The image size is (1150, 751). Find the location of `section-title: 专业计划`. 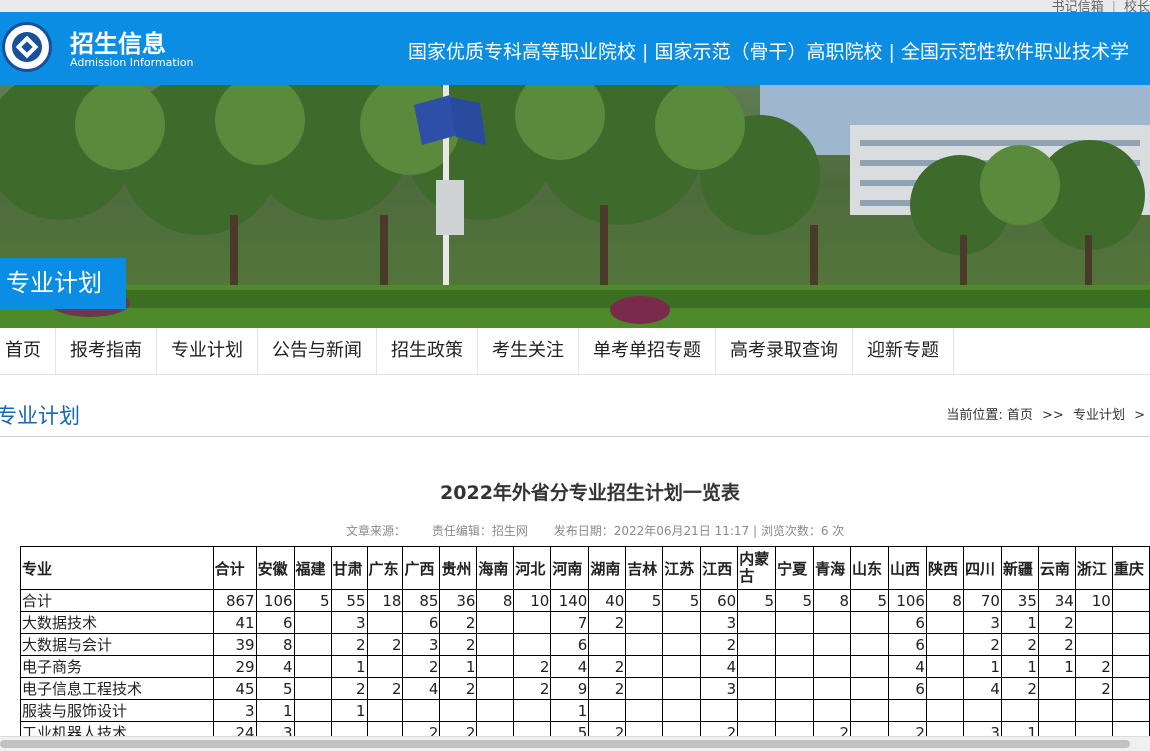

section-title: 专业计划 is located at coordinates (40, 416).